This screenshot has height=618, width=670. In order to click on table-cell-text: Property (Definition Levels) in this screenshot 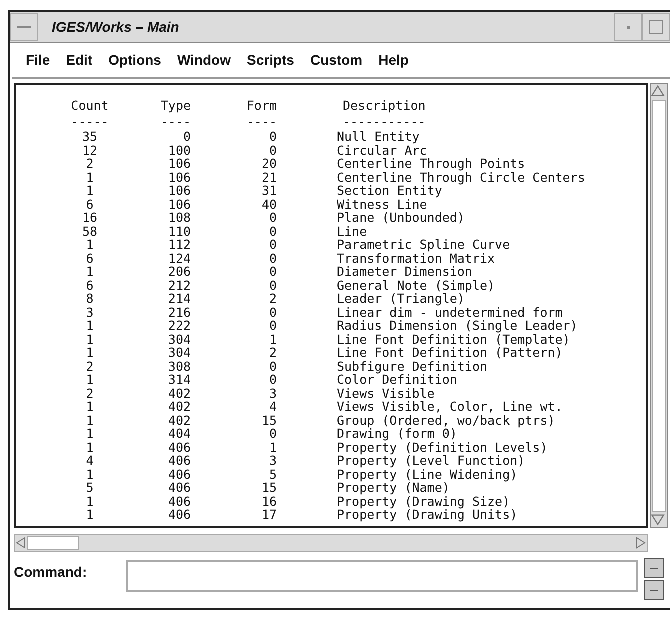, I will do `click(442, 447)`.